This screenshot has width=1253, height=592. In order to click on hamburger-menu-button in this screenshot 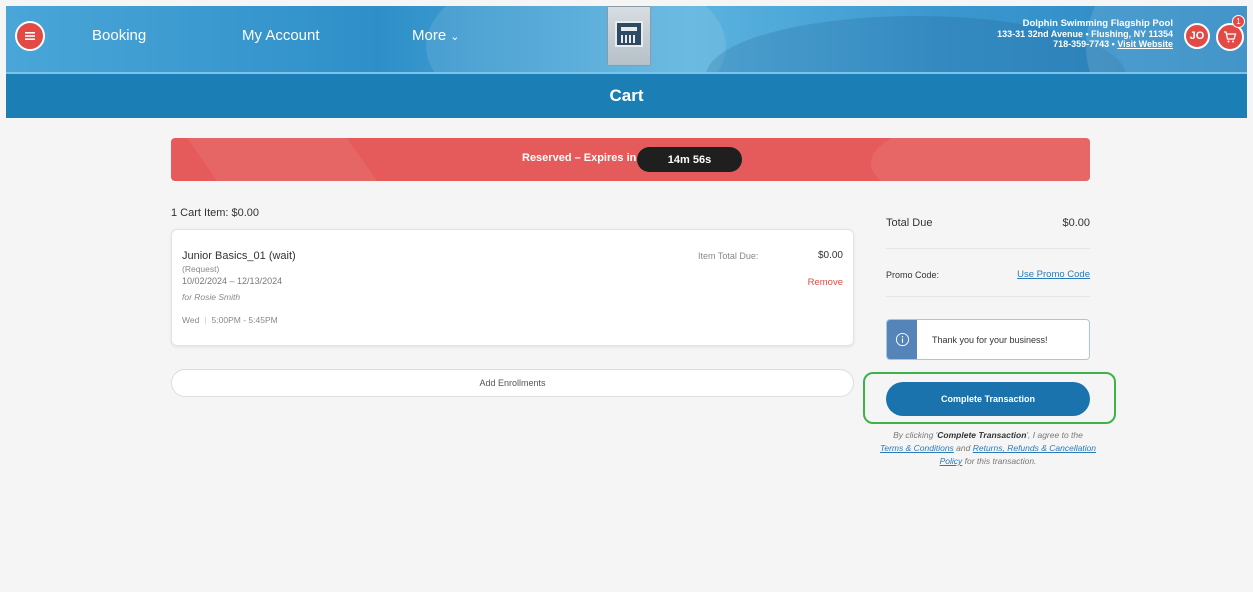, I will do `click(30, 36)`.